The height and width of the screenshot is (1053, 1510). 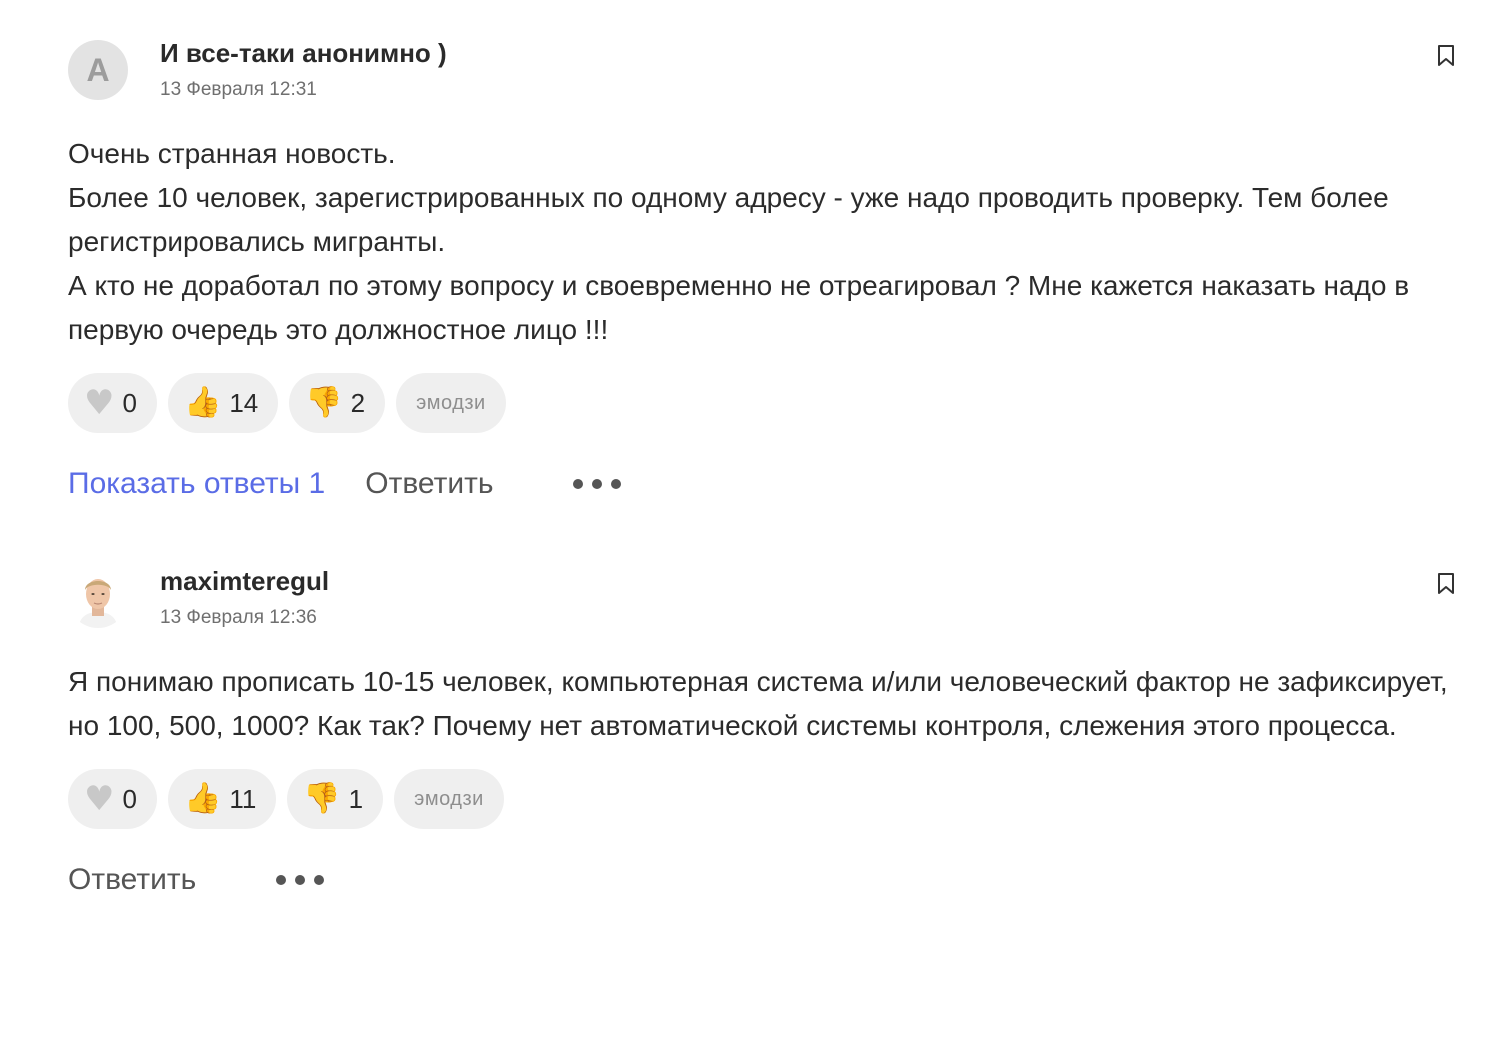 I want to click on dislike-reaction-button: 👎 1, so click(x=335, y=799).